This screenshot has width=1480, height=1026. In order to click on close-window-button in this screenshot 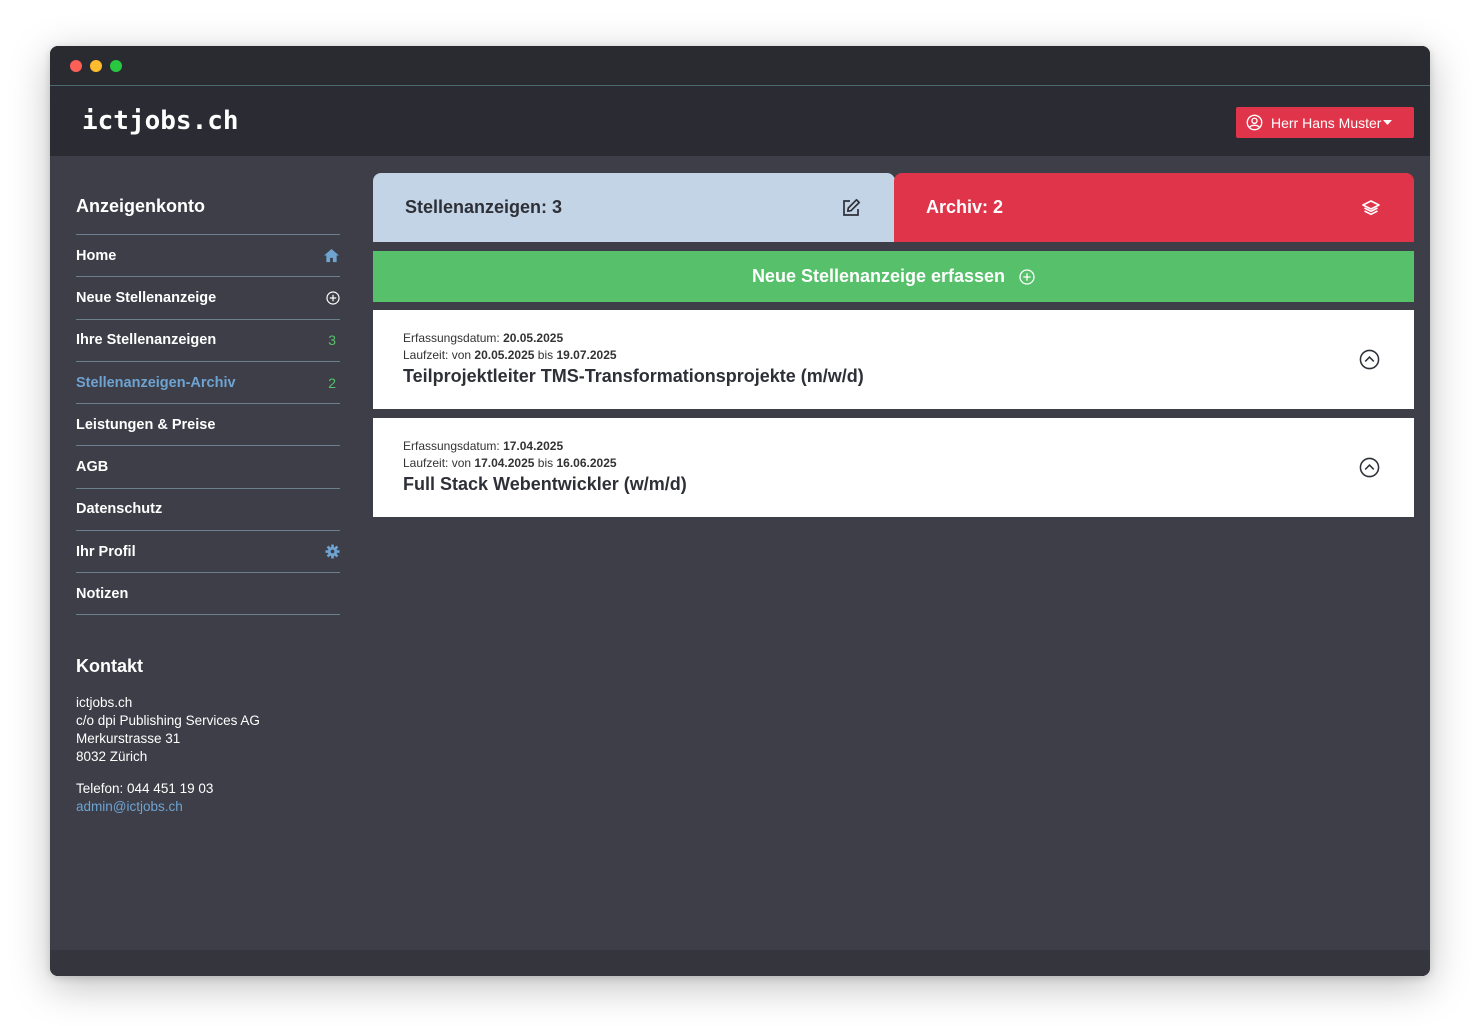, I will do `click(76, 66)`.